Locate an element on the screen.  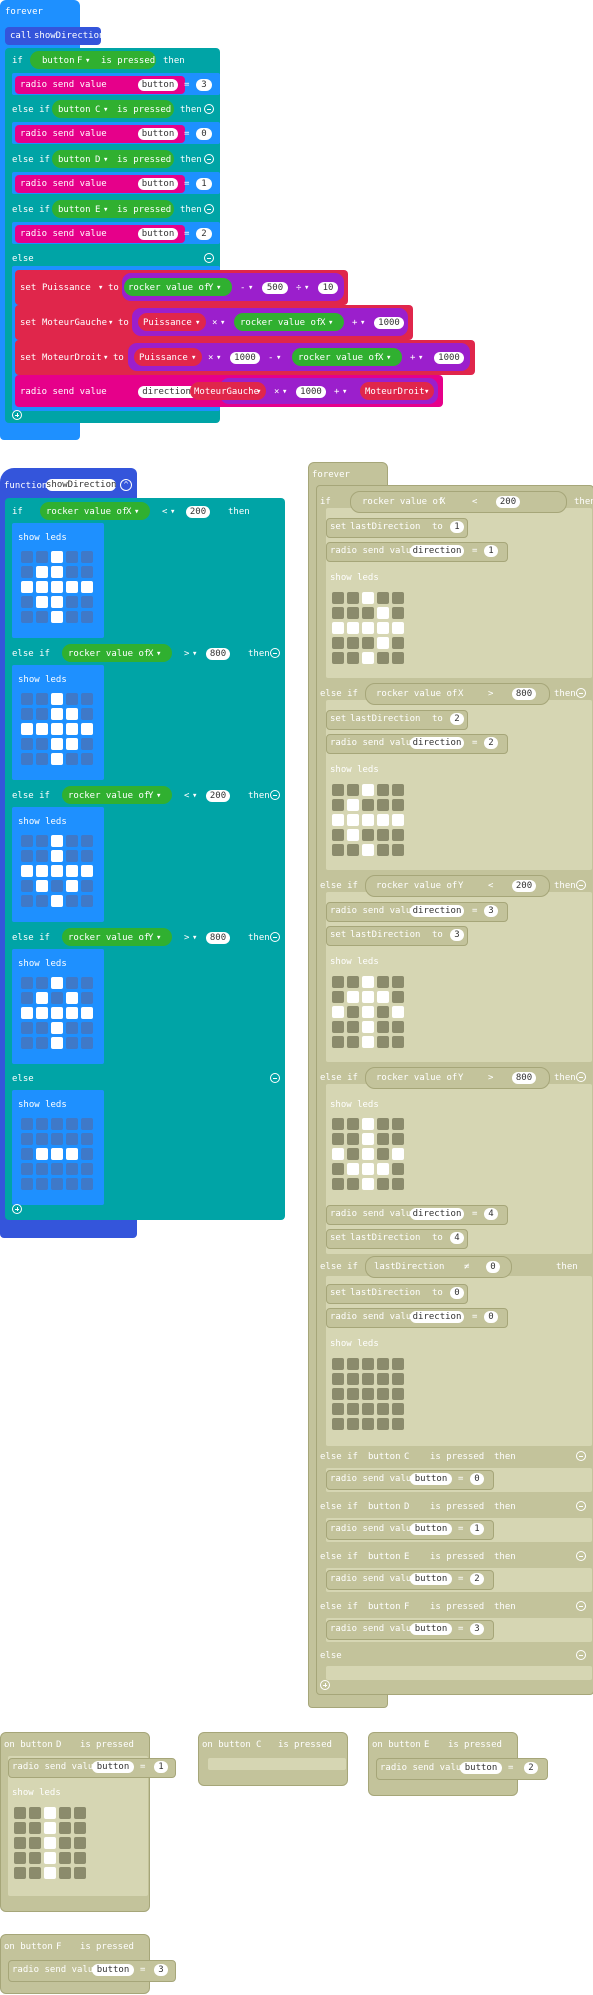
div-op: ÷ is located at coordinates (298, 288).